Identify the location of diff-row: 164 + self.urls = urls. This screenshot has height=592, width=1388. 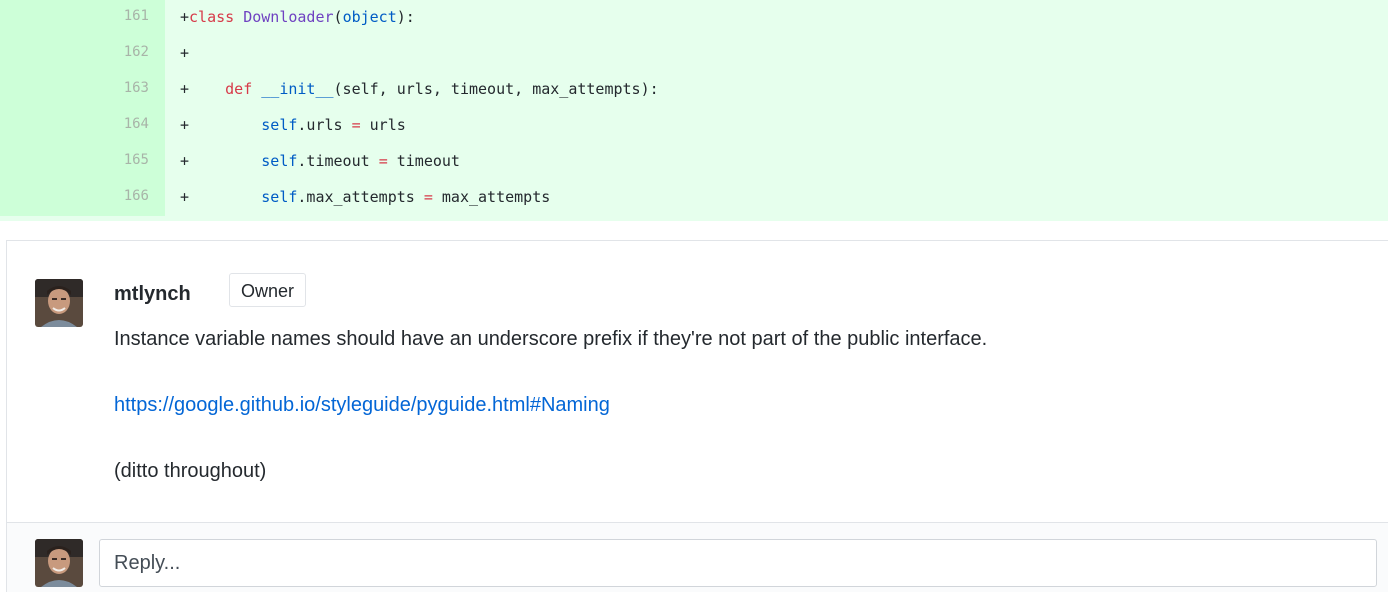
(694, 126).